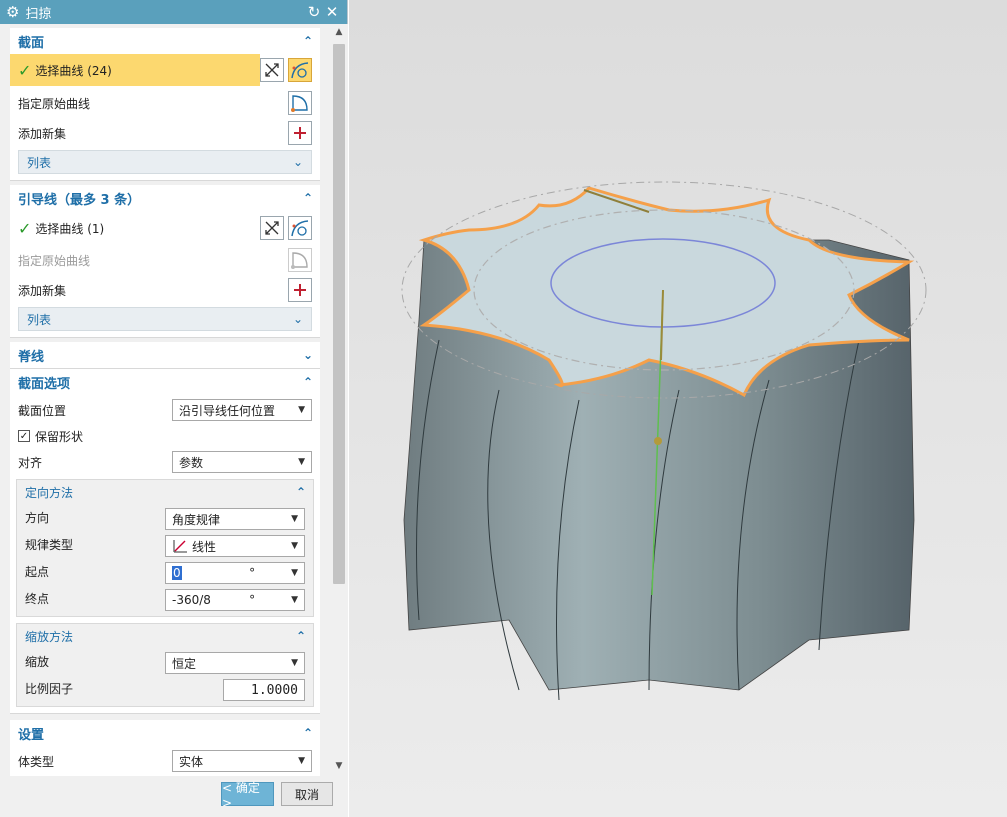  I want to click on guide-add-new-set-row: 添加新集, so click(165, 290).